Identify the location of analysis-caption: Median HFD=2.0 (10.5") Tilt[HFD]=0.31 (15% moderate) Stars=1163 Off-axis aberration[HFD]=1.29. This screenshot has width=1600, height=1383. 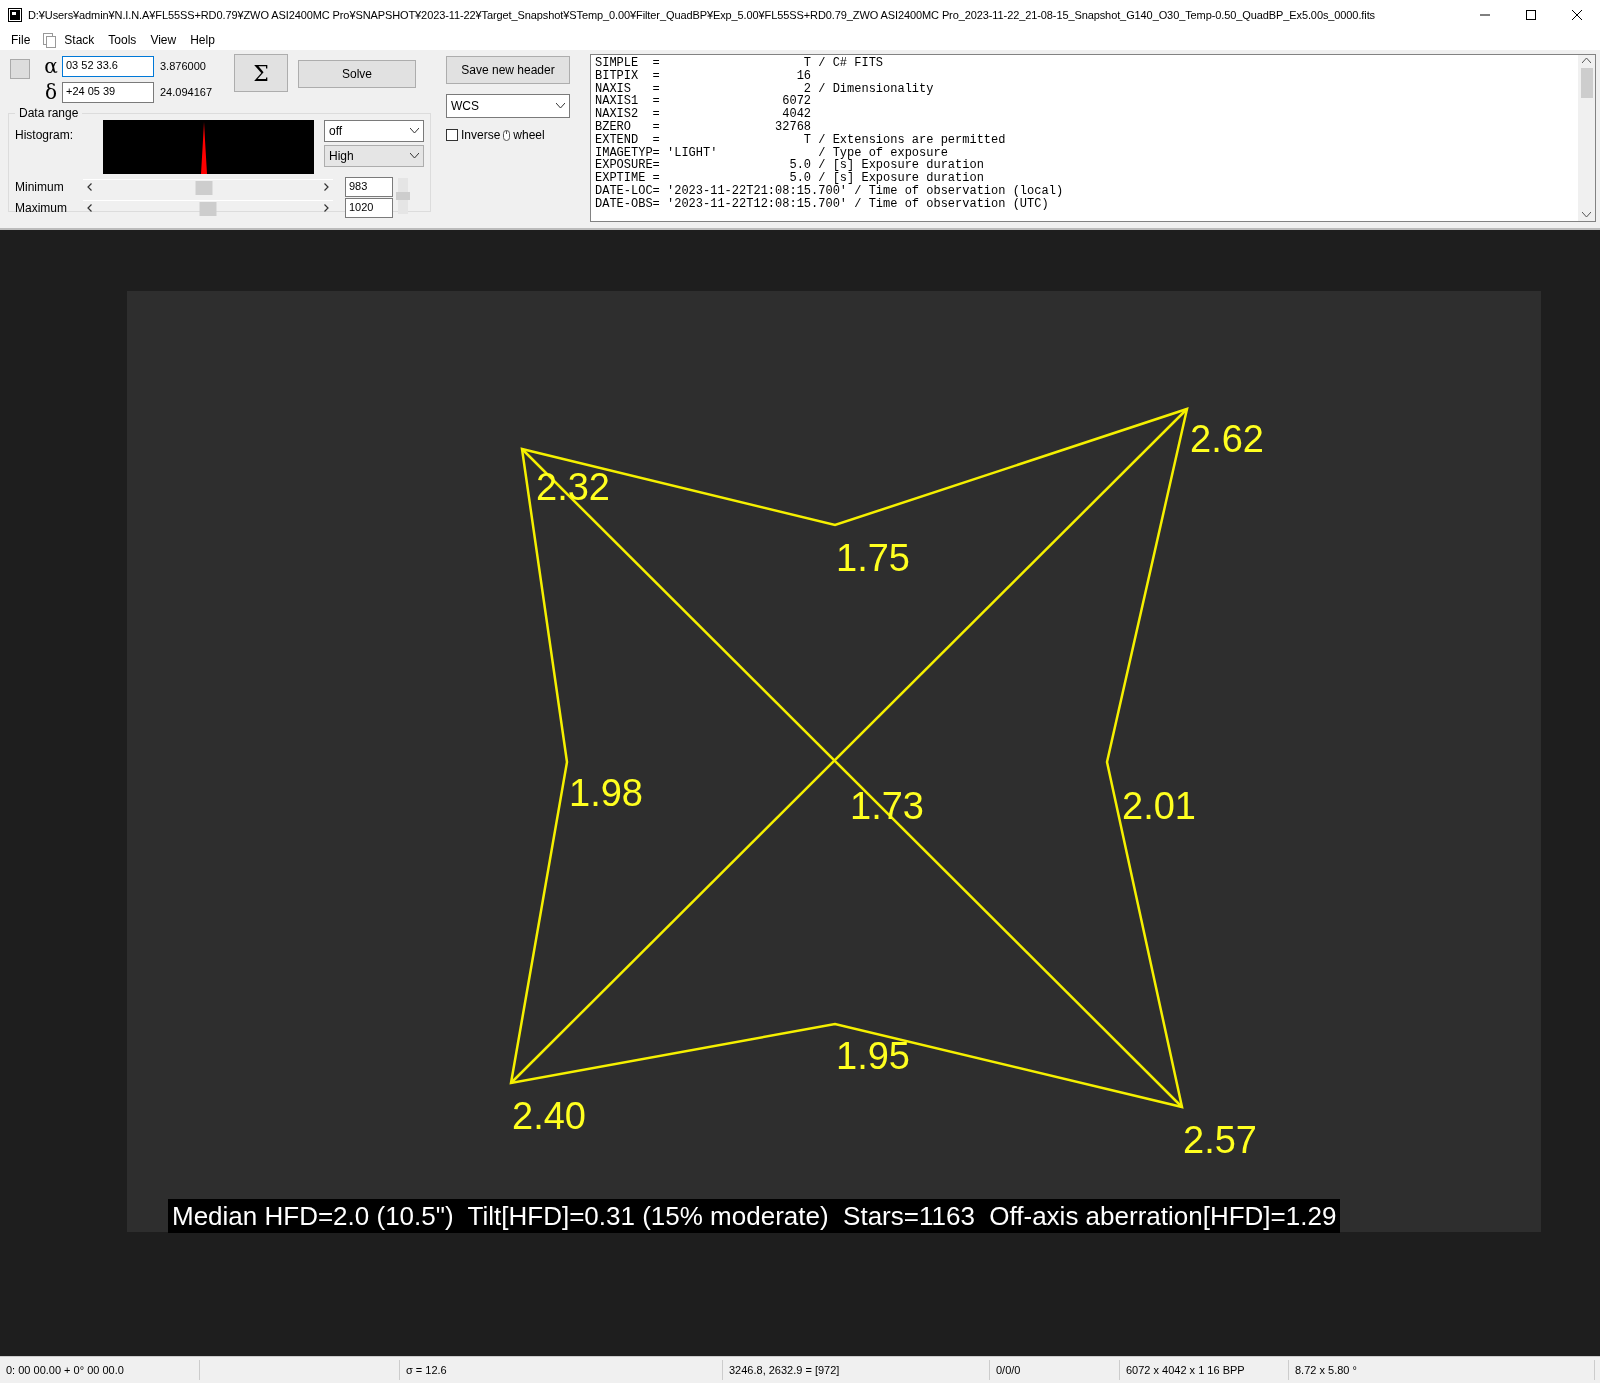
(754, 1216).